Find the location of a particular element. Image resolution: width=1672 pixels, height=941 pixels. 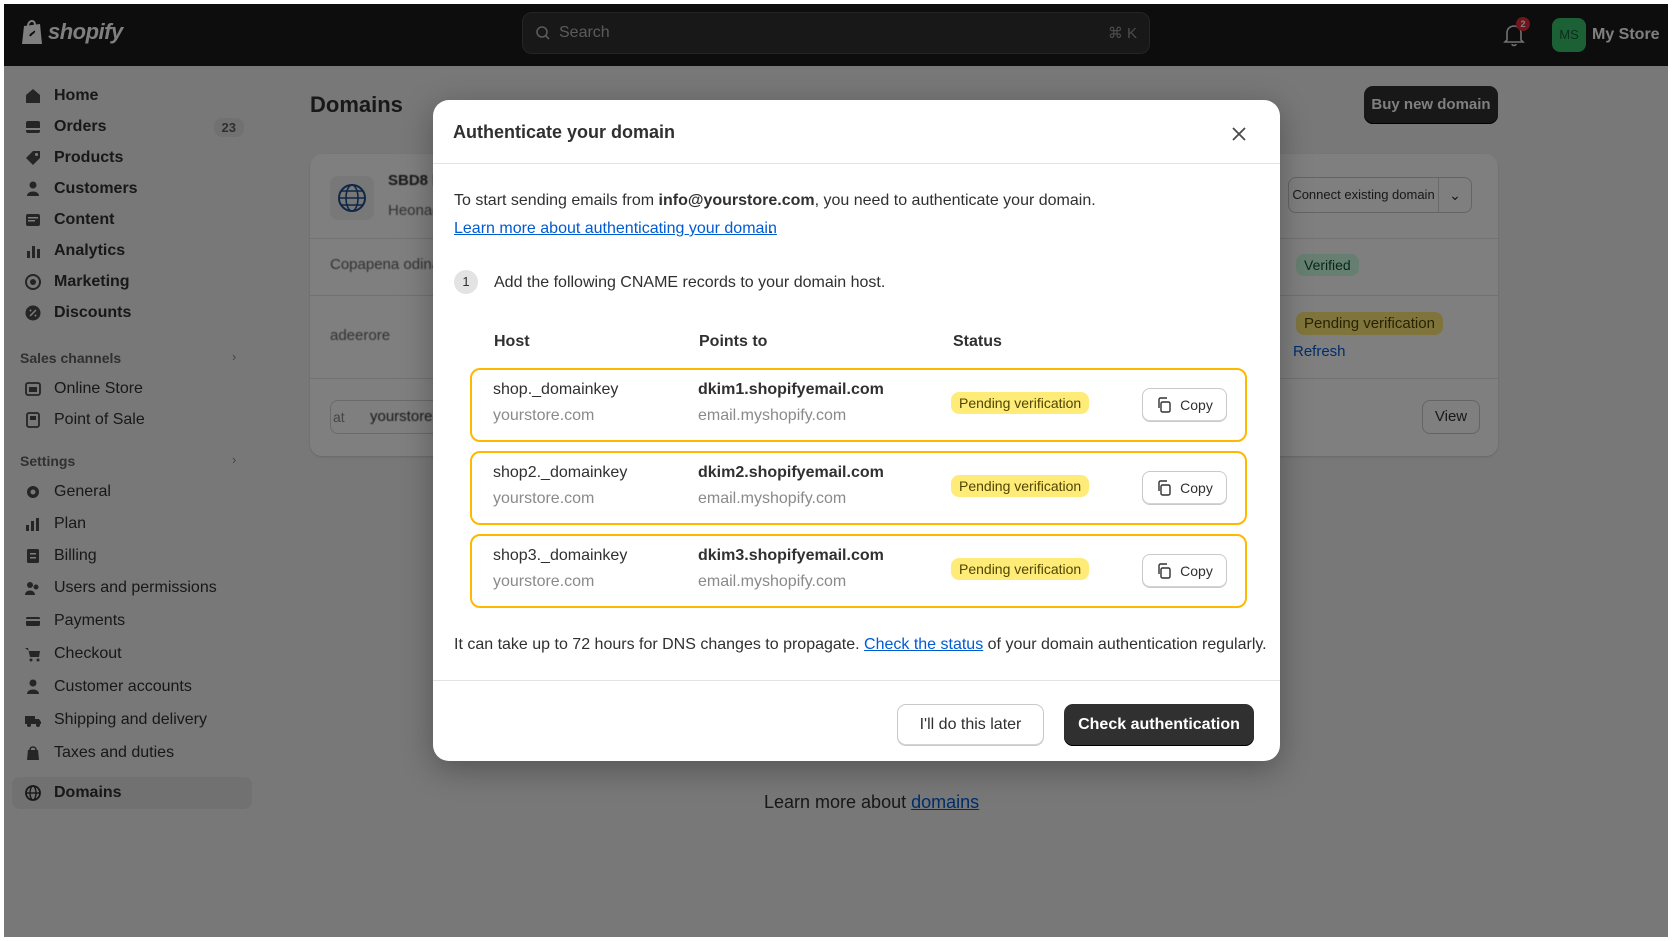

check-authentication-button: Check authentication is located at coordinates (1159, 725).